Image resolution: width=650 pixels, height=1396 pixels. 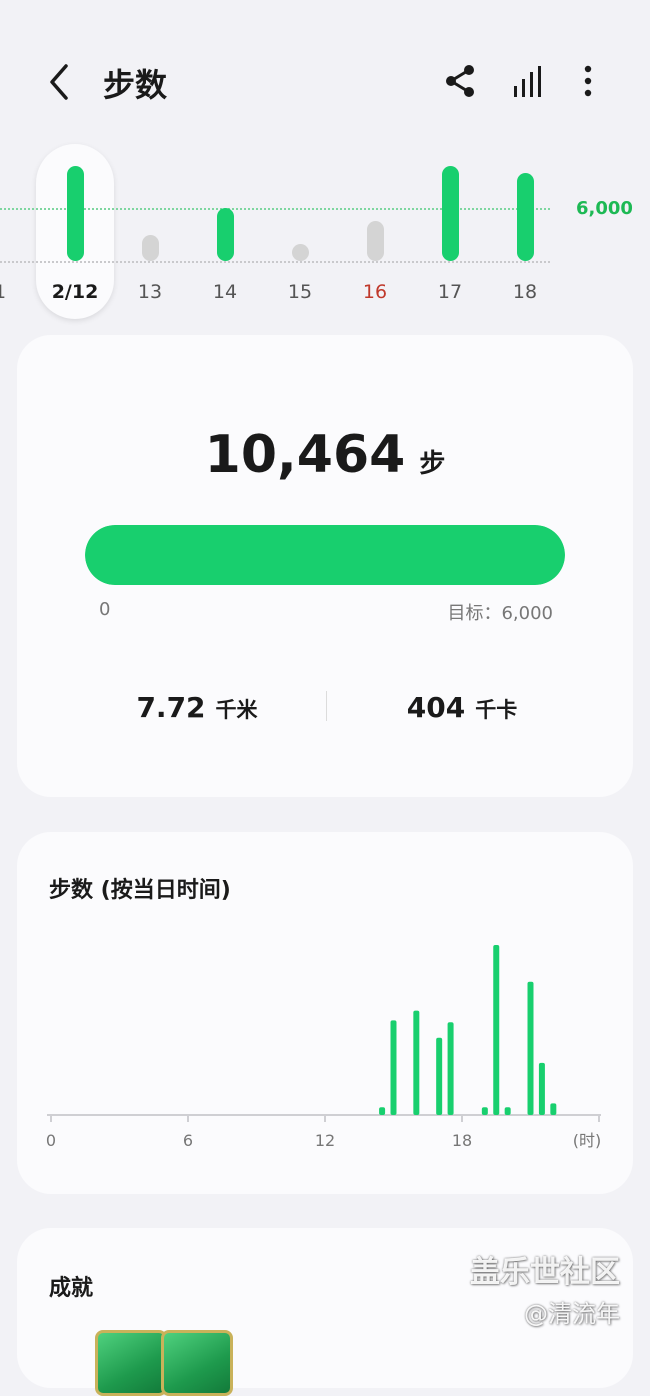 I want to click on x-tick-label: 0, so click(x=51, y=1140).